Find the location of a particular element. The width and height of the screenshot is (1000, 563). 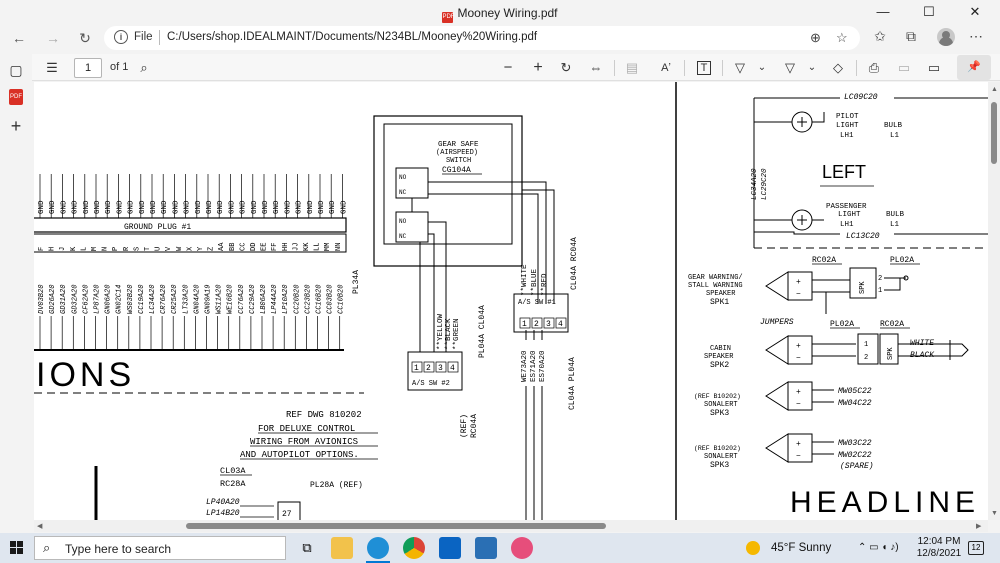

rotate-icon: ↻ is located at coordinates (566, 68).